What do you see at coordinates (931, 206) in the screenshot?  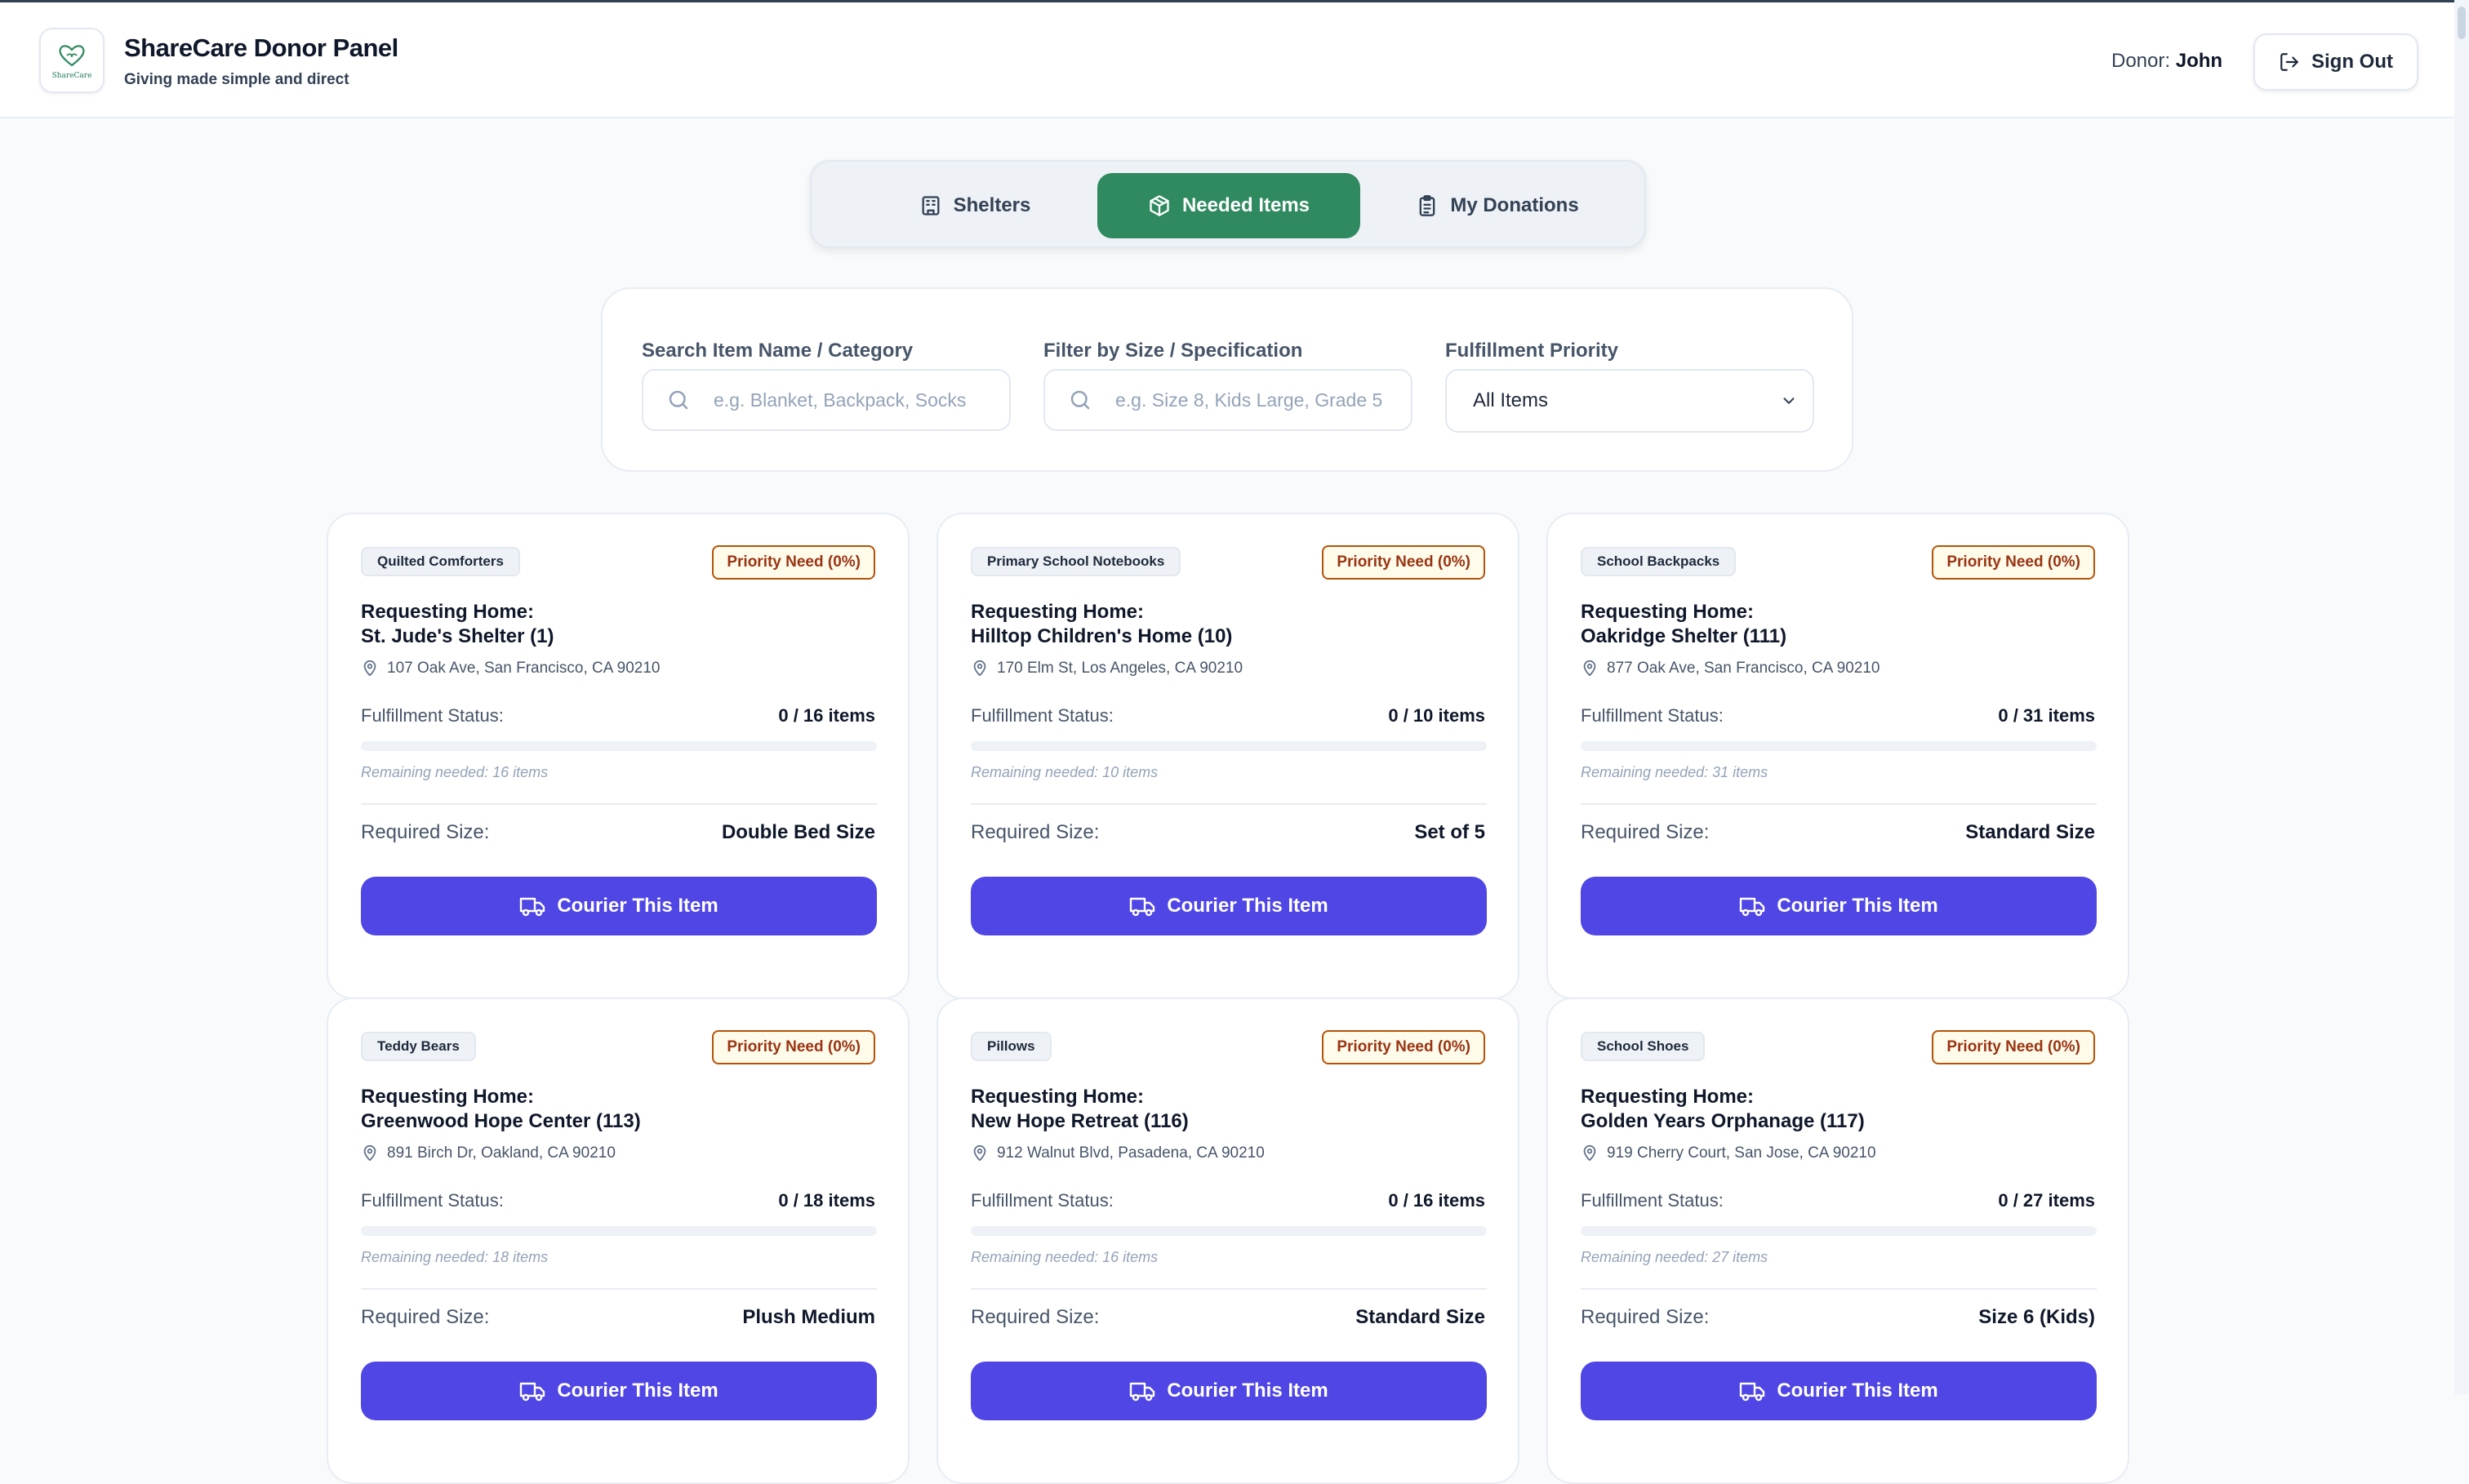 I see `building-icon` at bounding box center [931, 206].